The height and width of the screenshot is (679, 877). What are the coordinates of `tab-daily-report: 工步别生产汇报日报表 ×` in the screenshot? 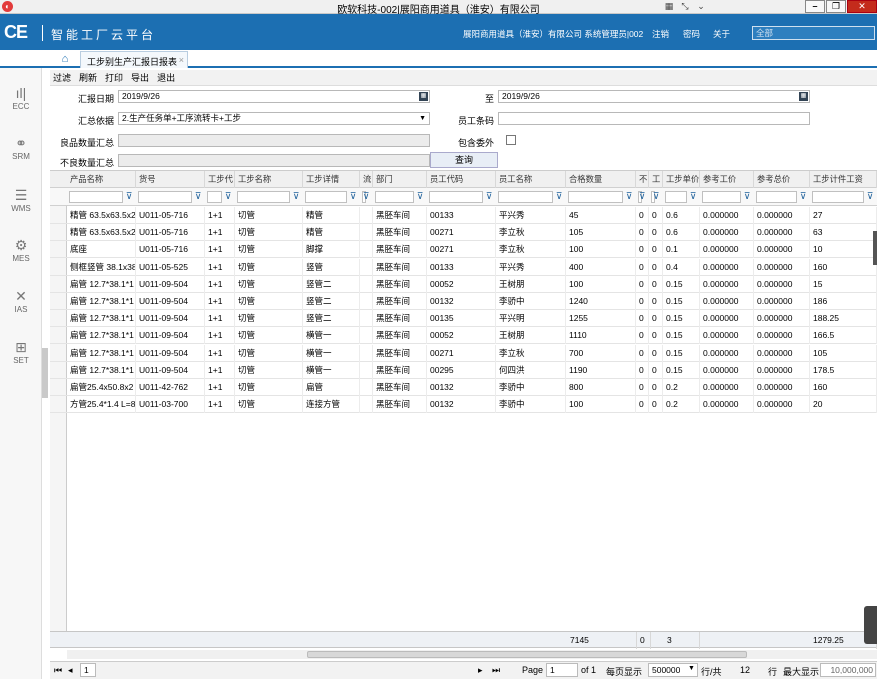 It's located at (134, 59).